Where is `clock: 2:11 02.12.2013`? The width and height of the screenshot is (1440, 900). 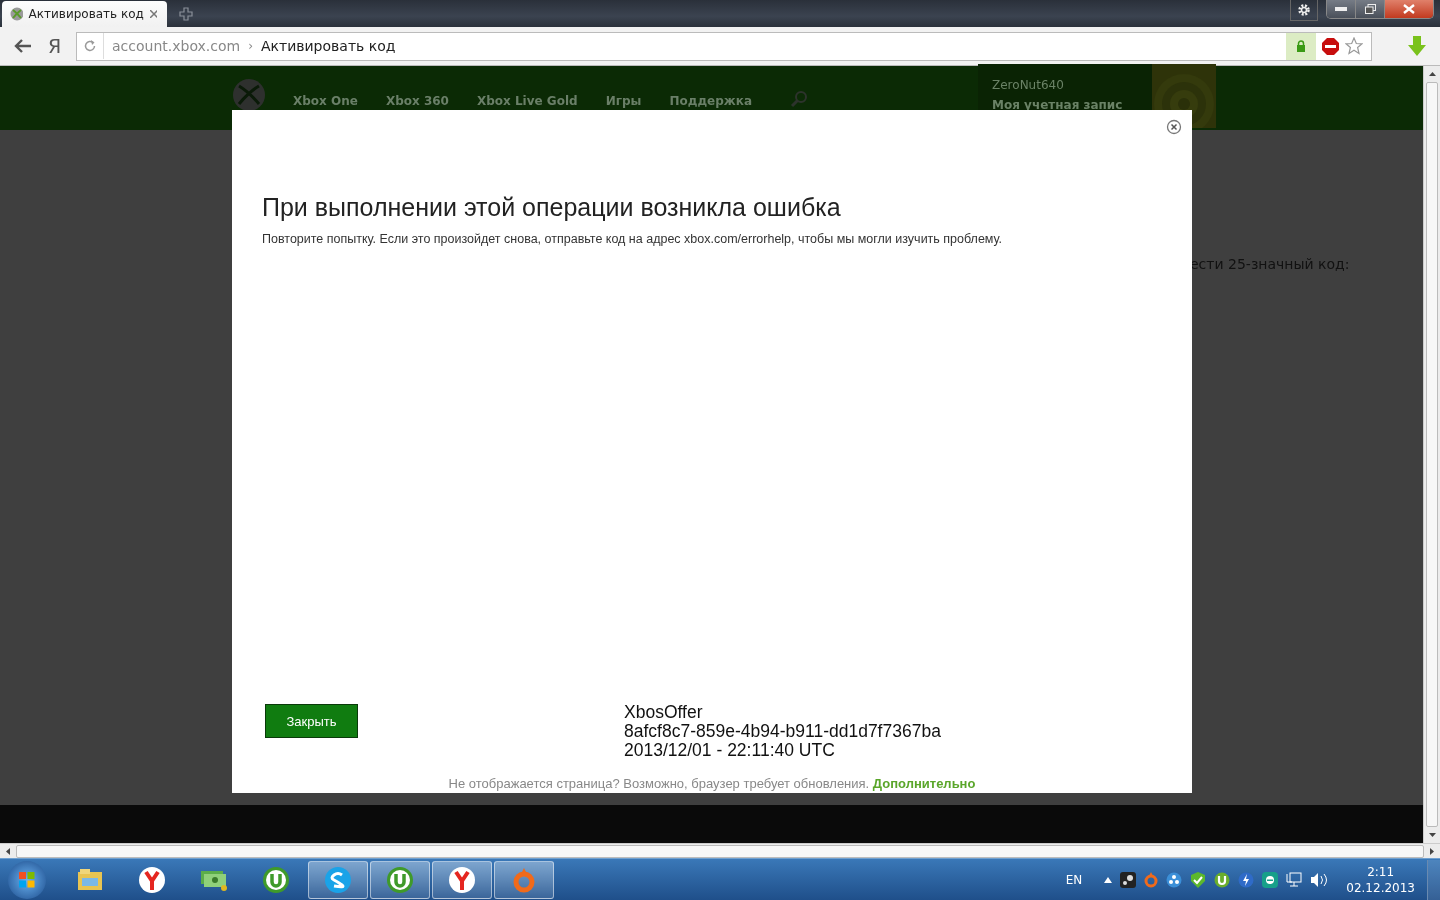
clock: 2:11 02.12.2013 is located at coordinates (1380, 879).